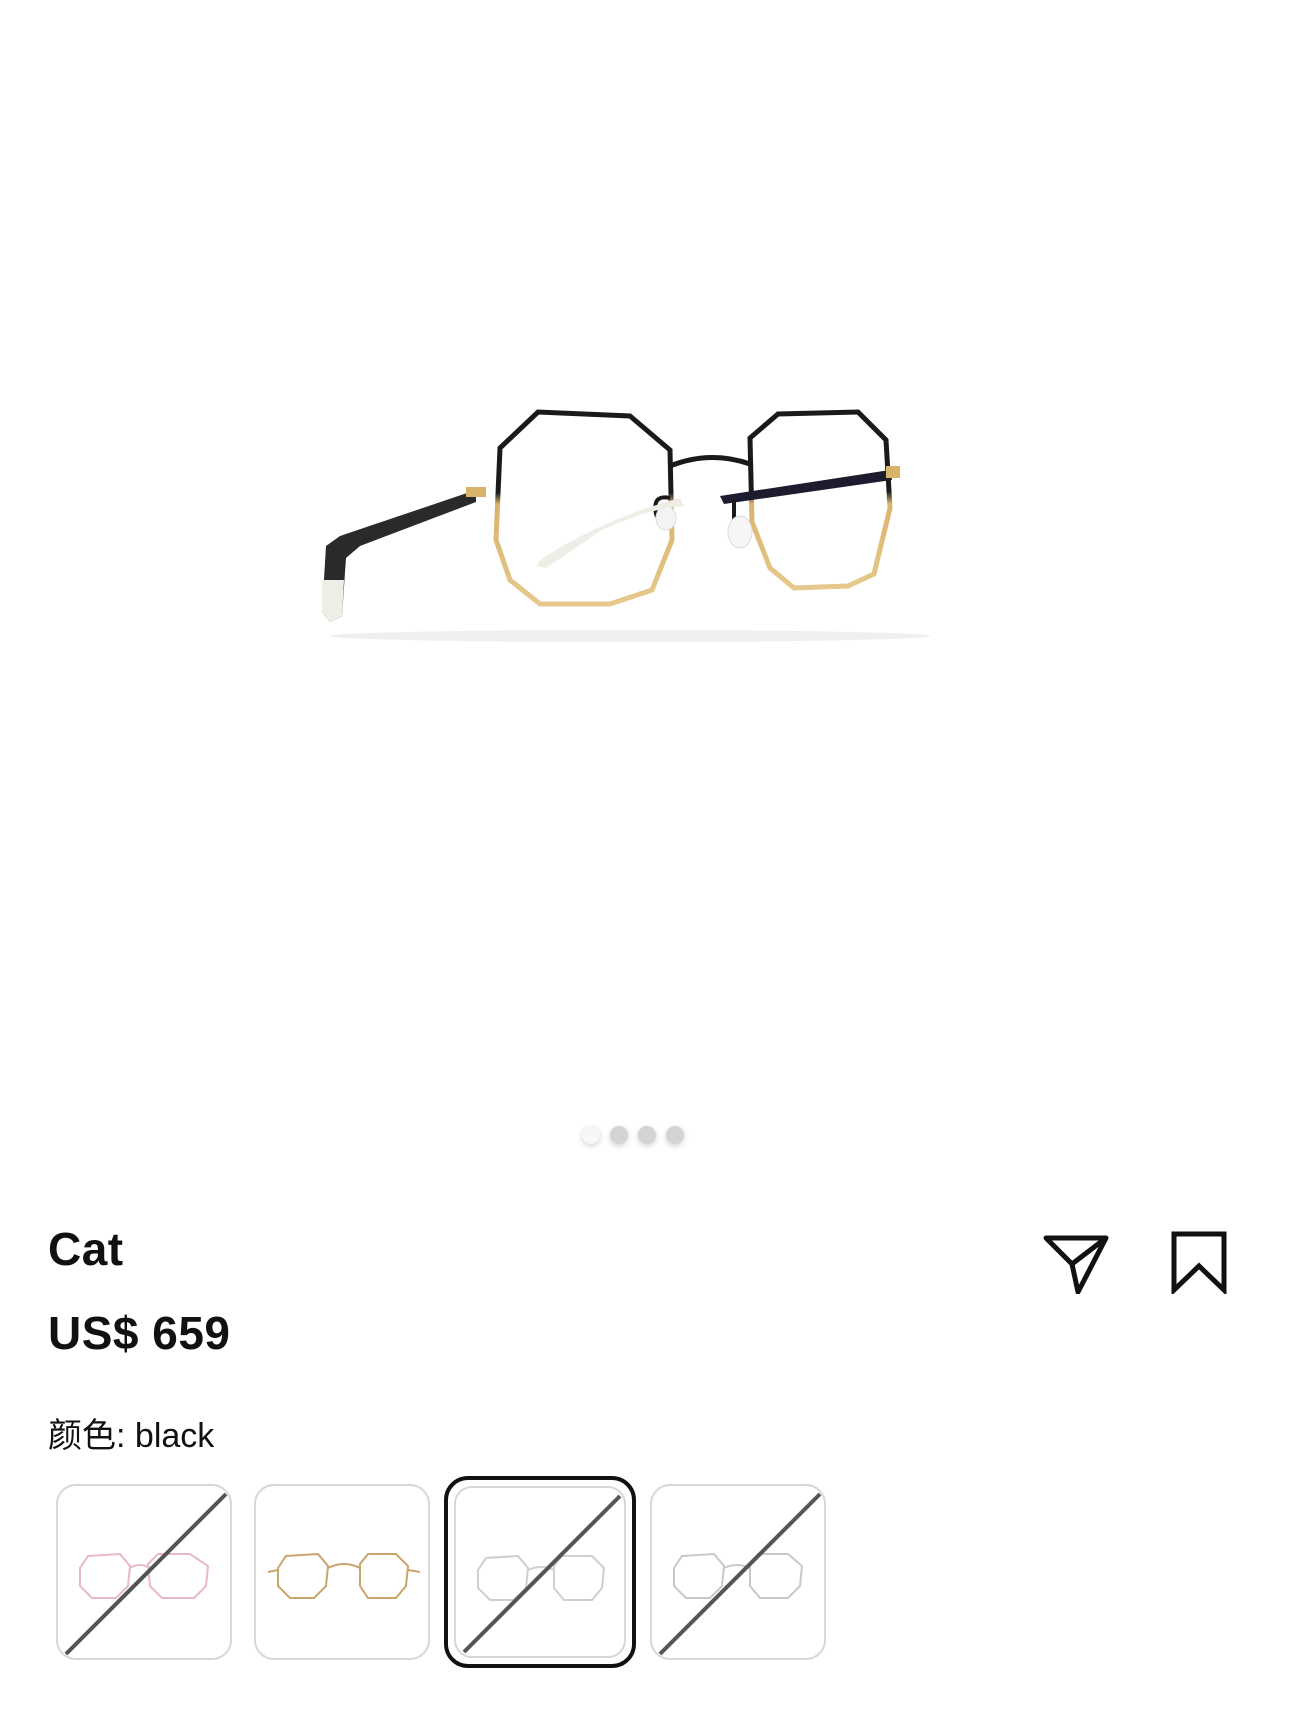  I want to click on share-button, so click(1076, 1258).